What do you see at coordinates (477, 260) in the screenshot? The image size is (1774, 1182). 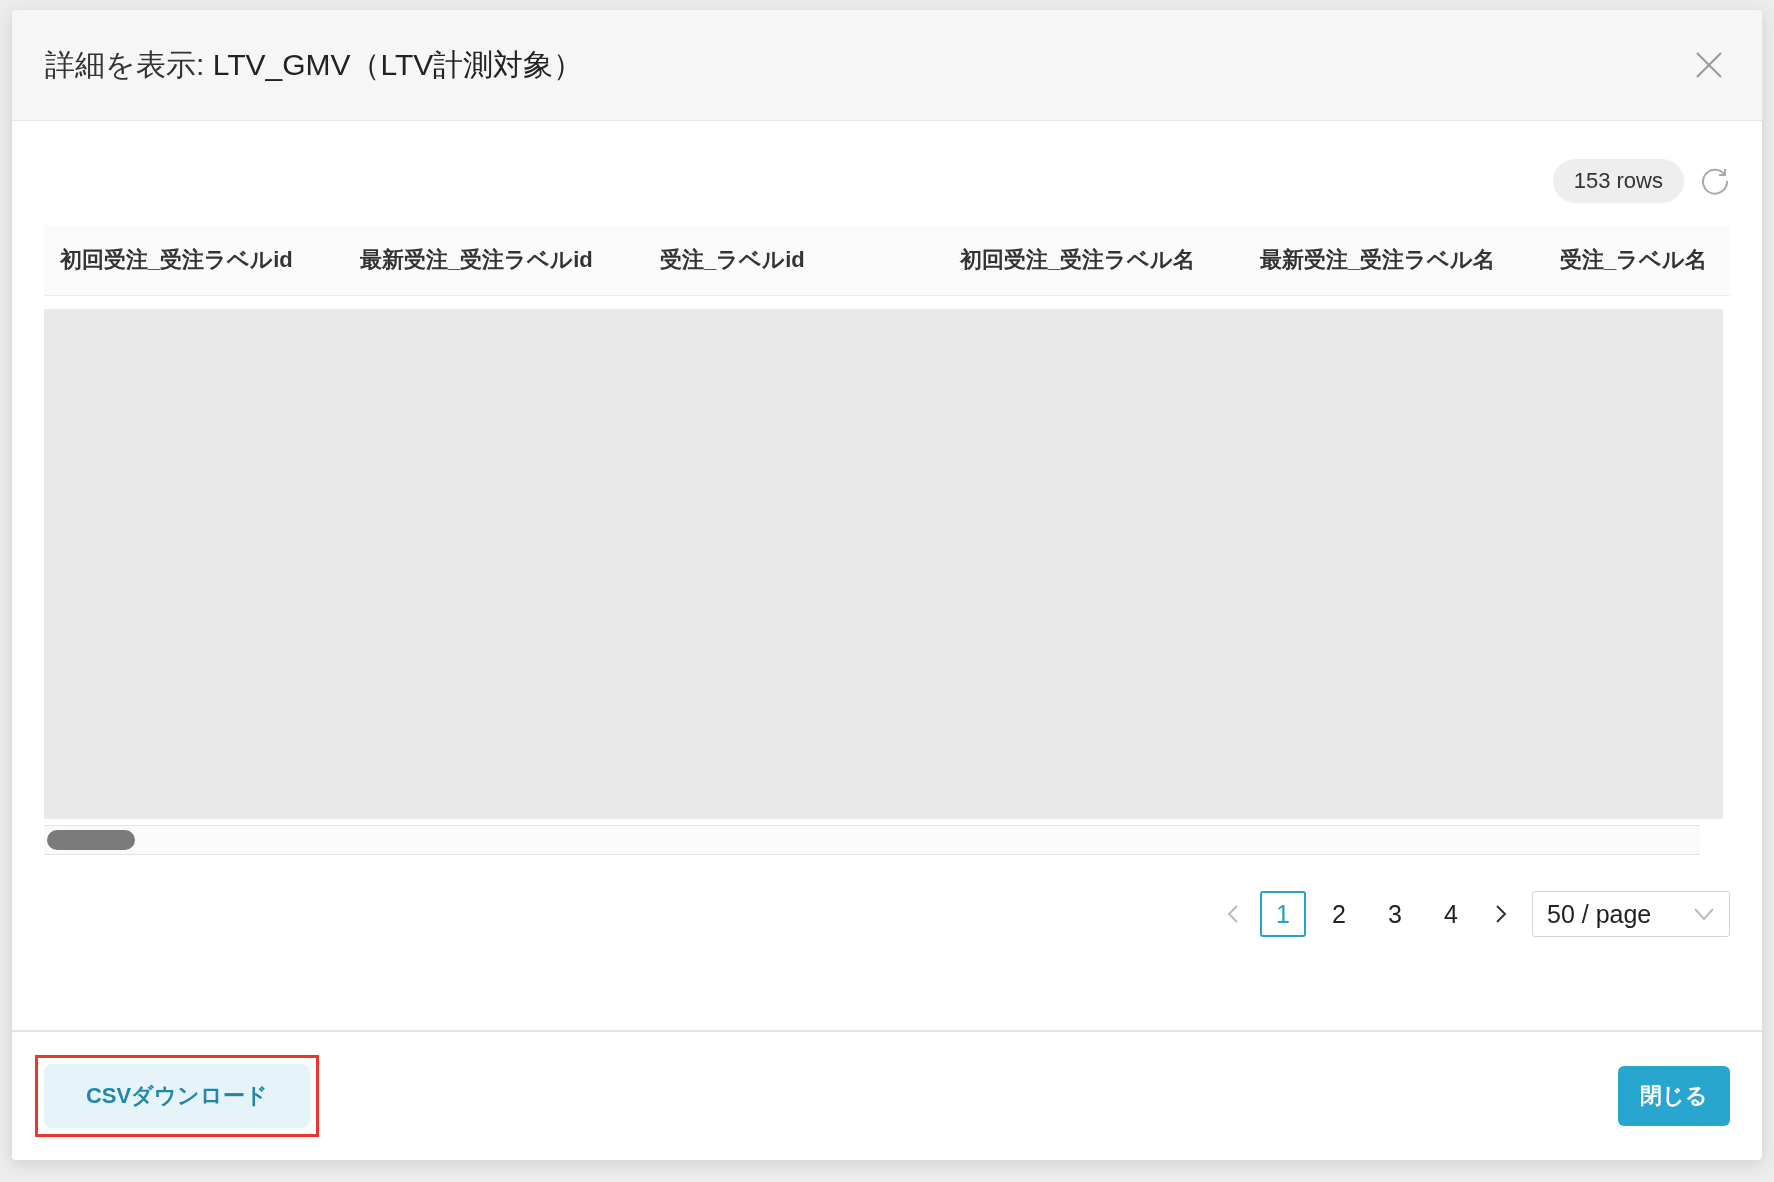 I see `column-header: 最新受注_受注ラベルid` at bounding box center [477, 260].